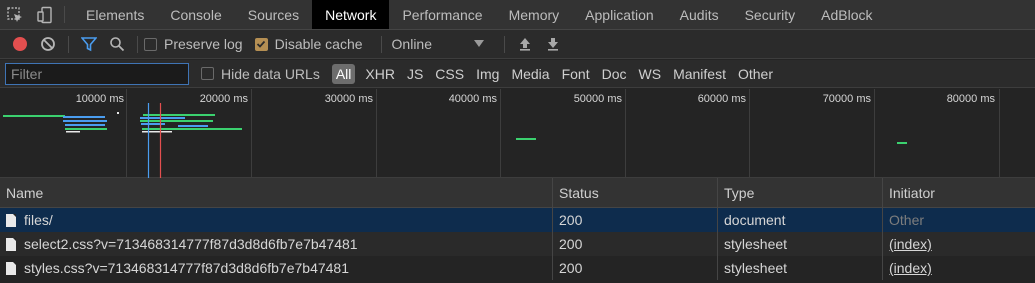 Image resolution: width=1035 pixels, height=283 pixels. I want to click on dropdown-arrow-icon, so click(478, 43).